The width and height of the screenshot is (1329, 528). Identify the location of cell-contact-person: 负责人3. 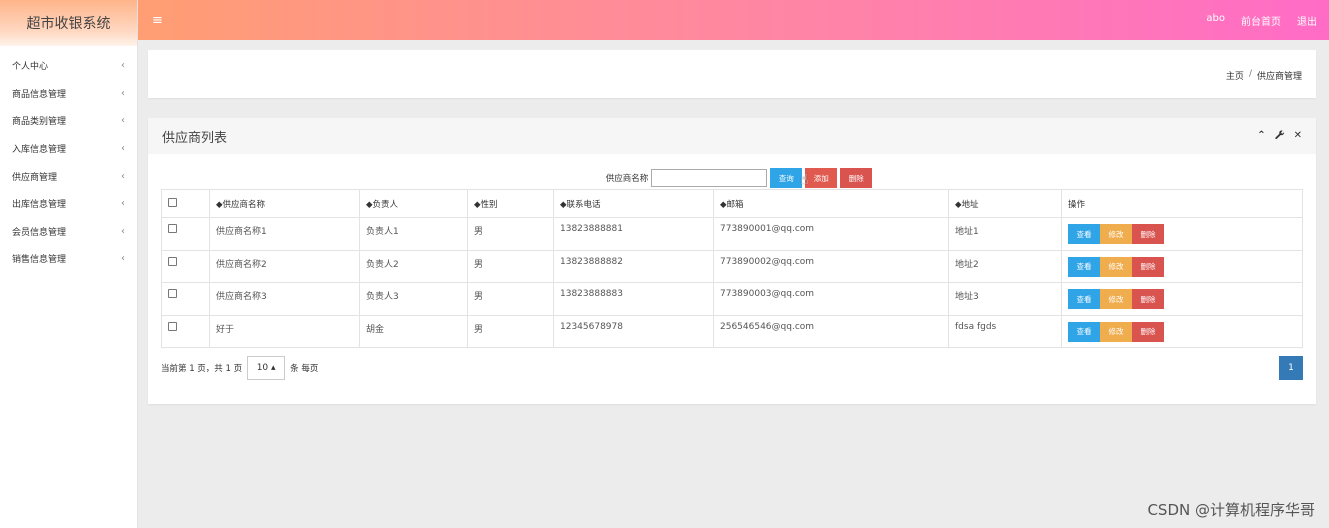
(413, 299).